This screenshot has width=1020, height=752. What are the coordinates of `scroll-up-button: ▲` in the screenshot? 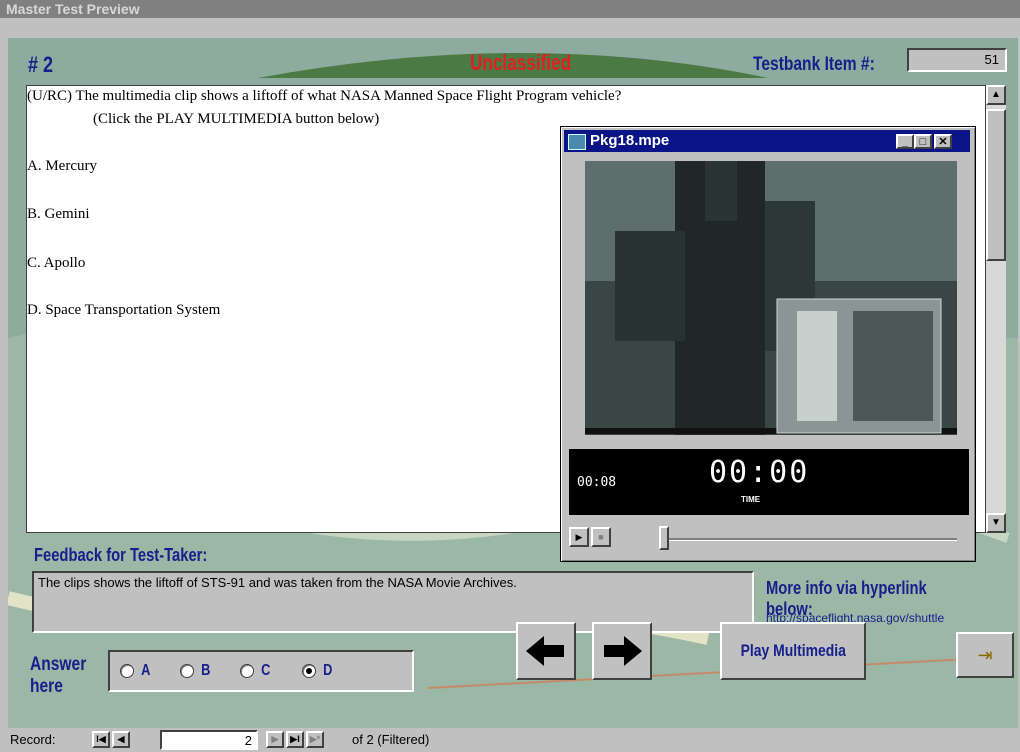 It's located at (996, 95).